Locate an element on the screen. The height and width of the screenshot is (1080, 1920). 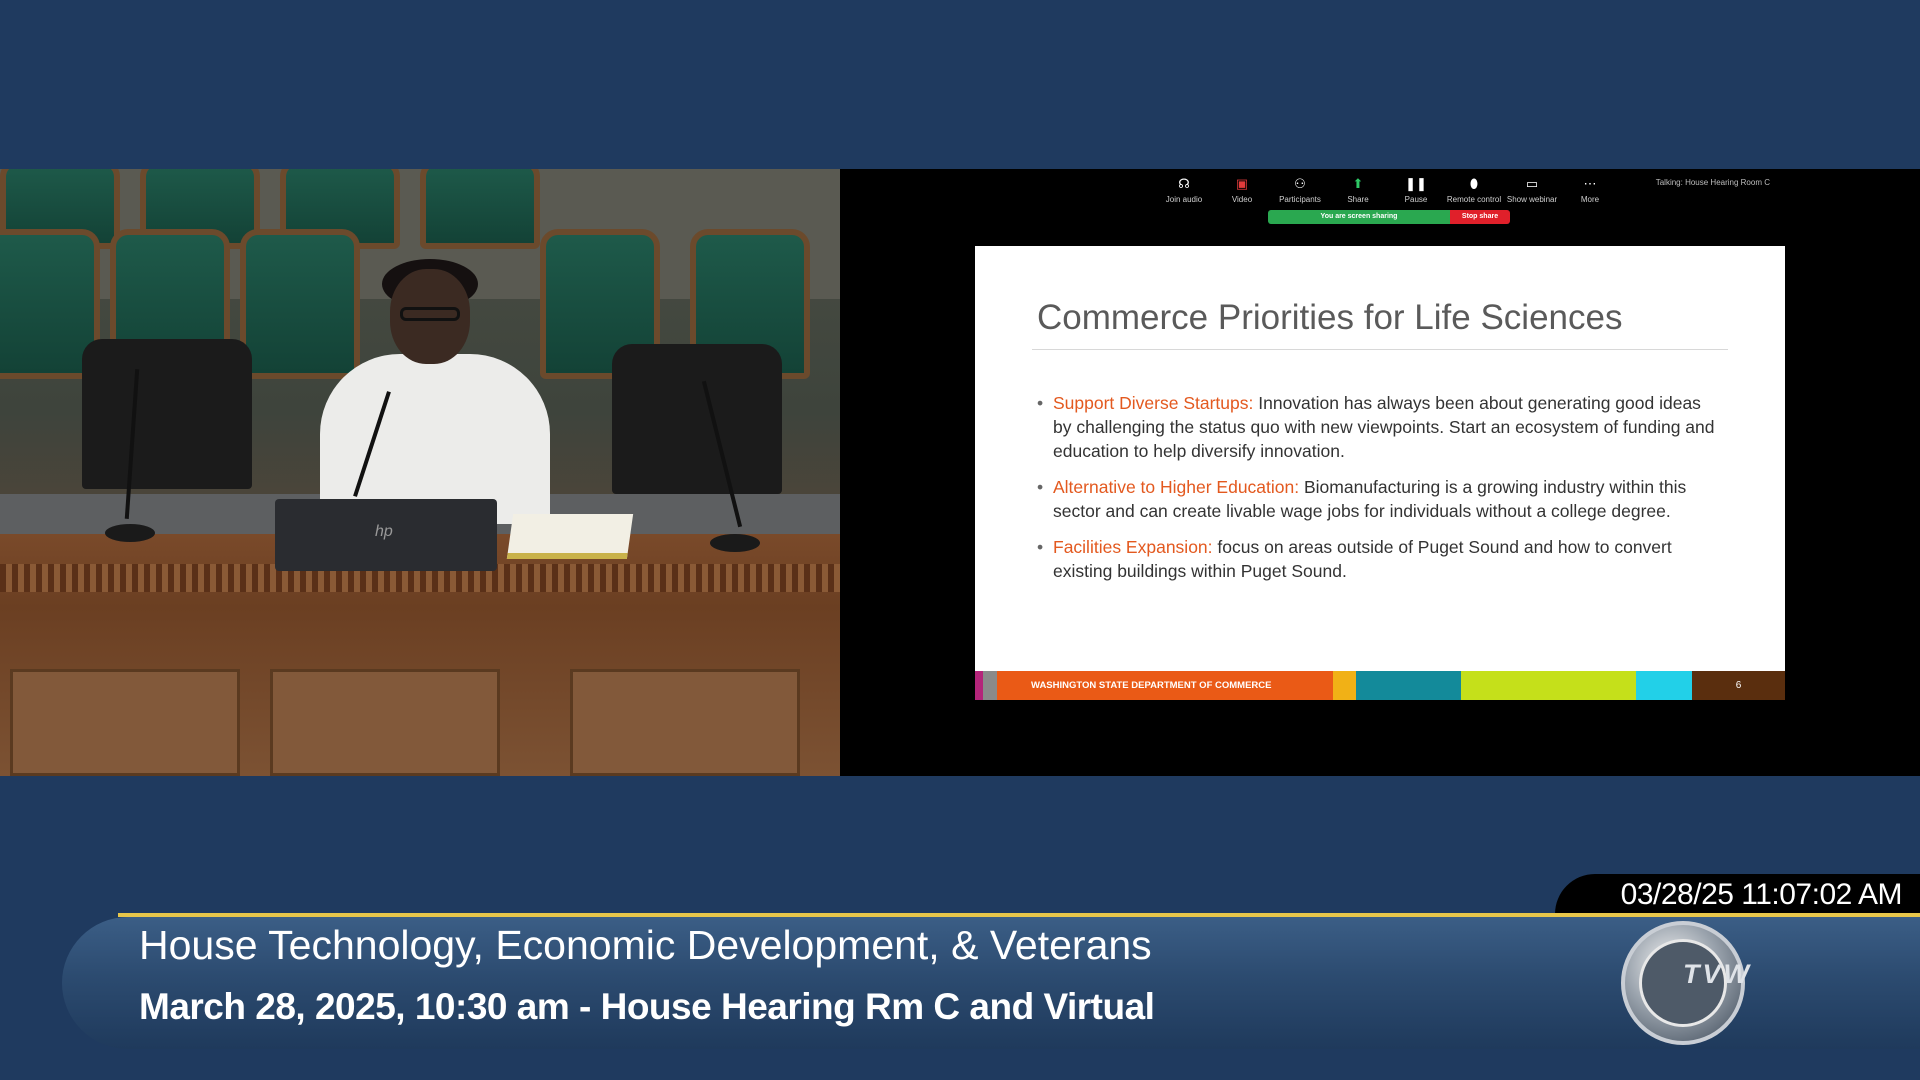
talking-indicator: Talking: House Hearing Room C is located at coordinates (1712, 182).